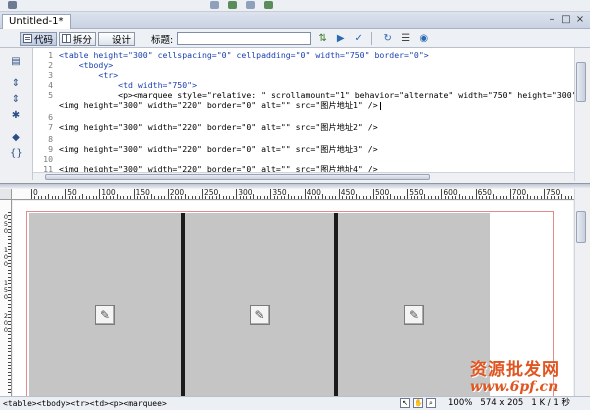  Describe the element at coordinates (295, 185) in the screenshot. I see `split-divider` at that location.